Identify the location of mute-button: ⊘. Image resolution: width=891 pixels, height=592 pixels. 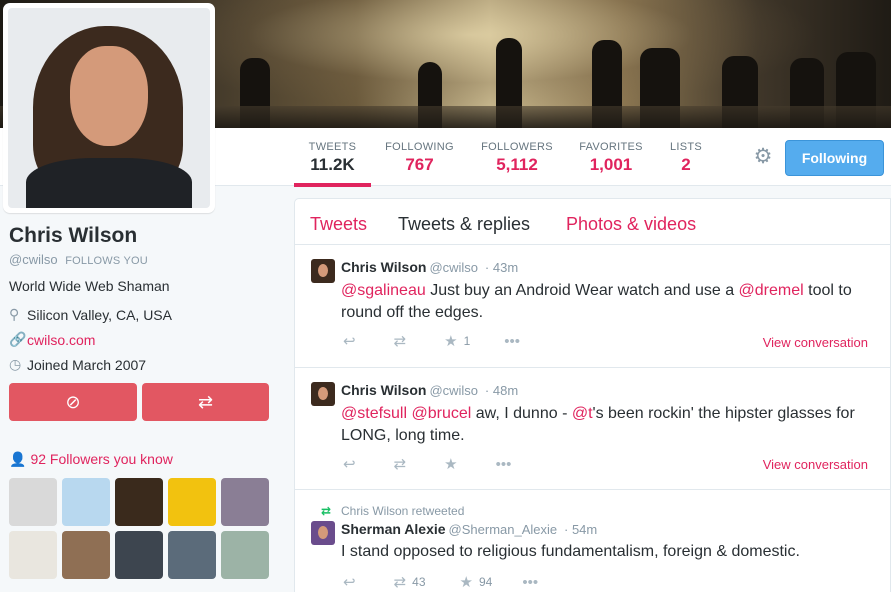
(73, 402).